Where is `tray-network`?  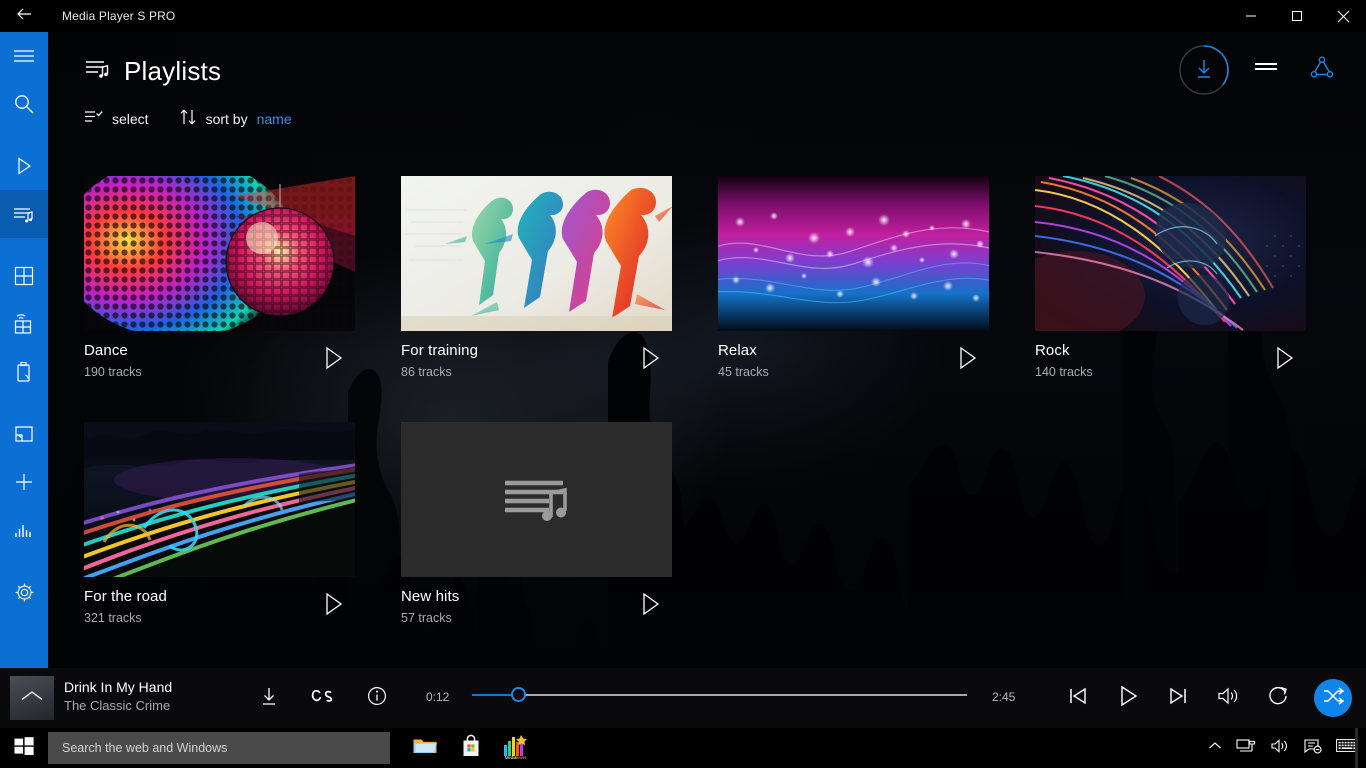
tray-network is located at coordinates (1246, 748).